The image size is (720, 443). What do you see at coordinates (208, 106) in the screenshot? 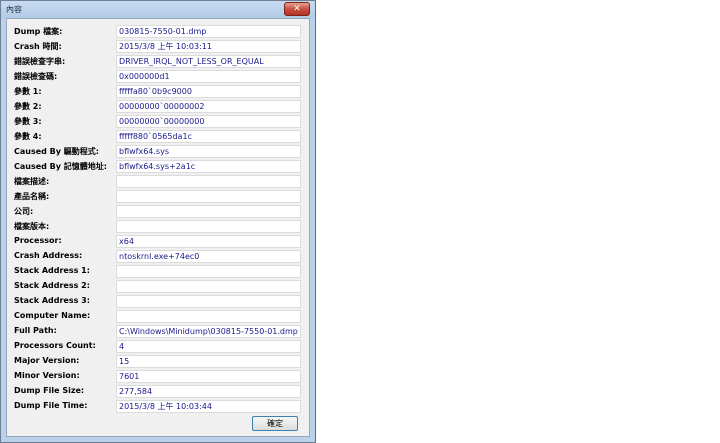
I see `property-value-field: 00000000`00000002` at bounding box center [208, 106].